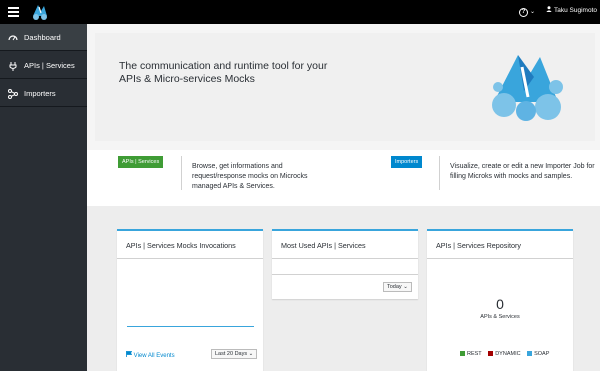 The height and width of the screenshot is (371, 600). What do you see at coordinates (575, 10) in the screenshot?
I see `user-name: Taku Sugimoto` at bounding box center [575, 10].